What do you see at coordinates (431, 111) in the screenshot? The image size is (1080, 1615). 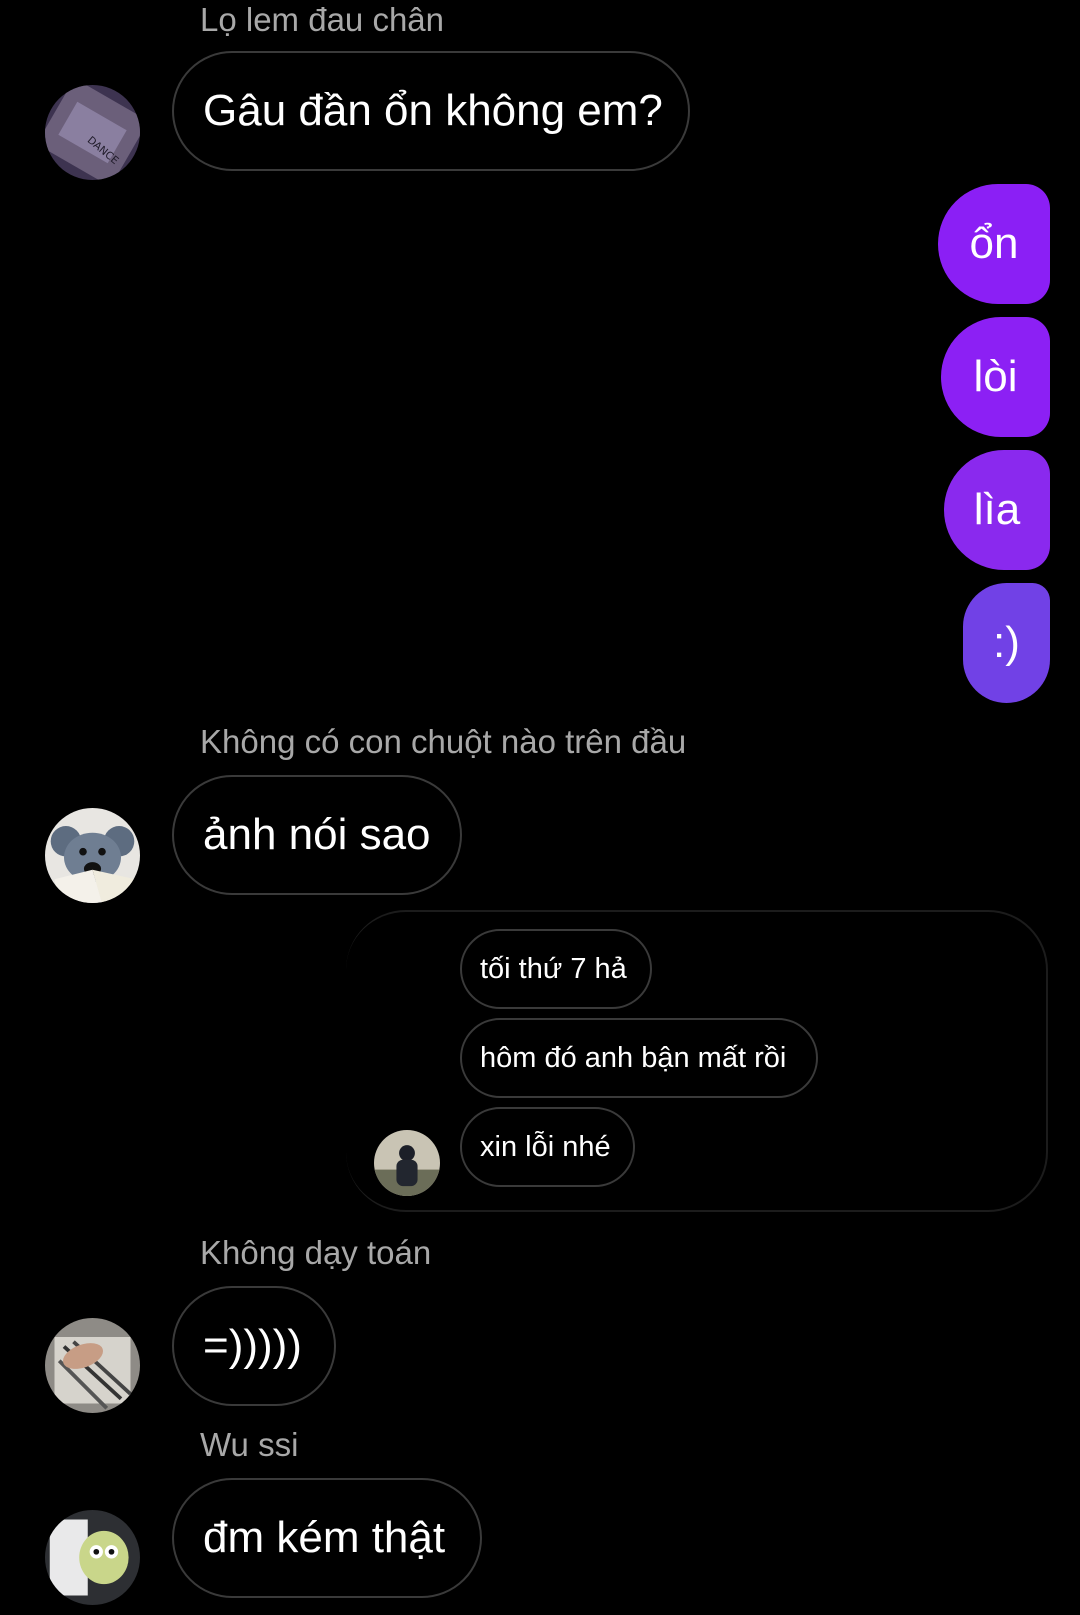 I see `message-bubble: Gâu đần ổn không em?` at bounding box center [431, 111].